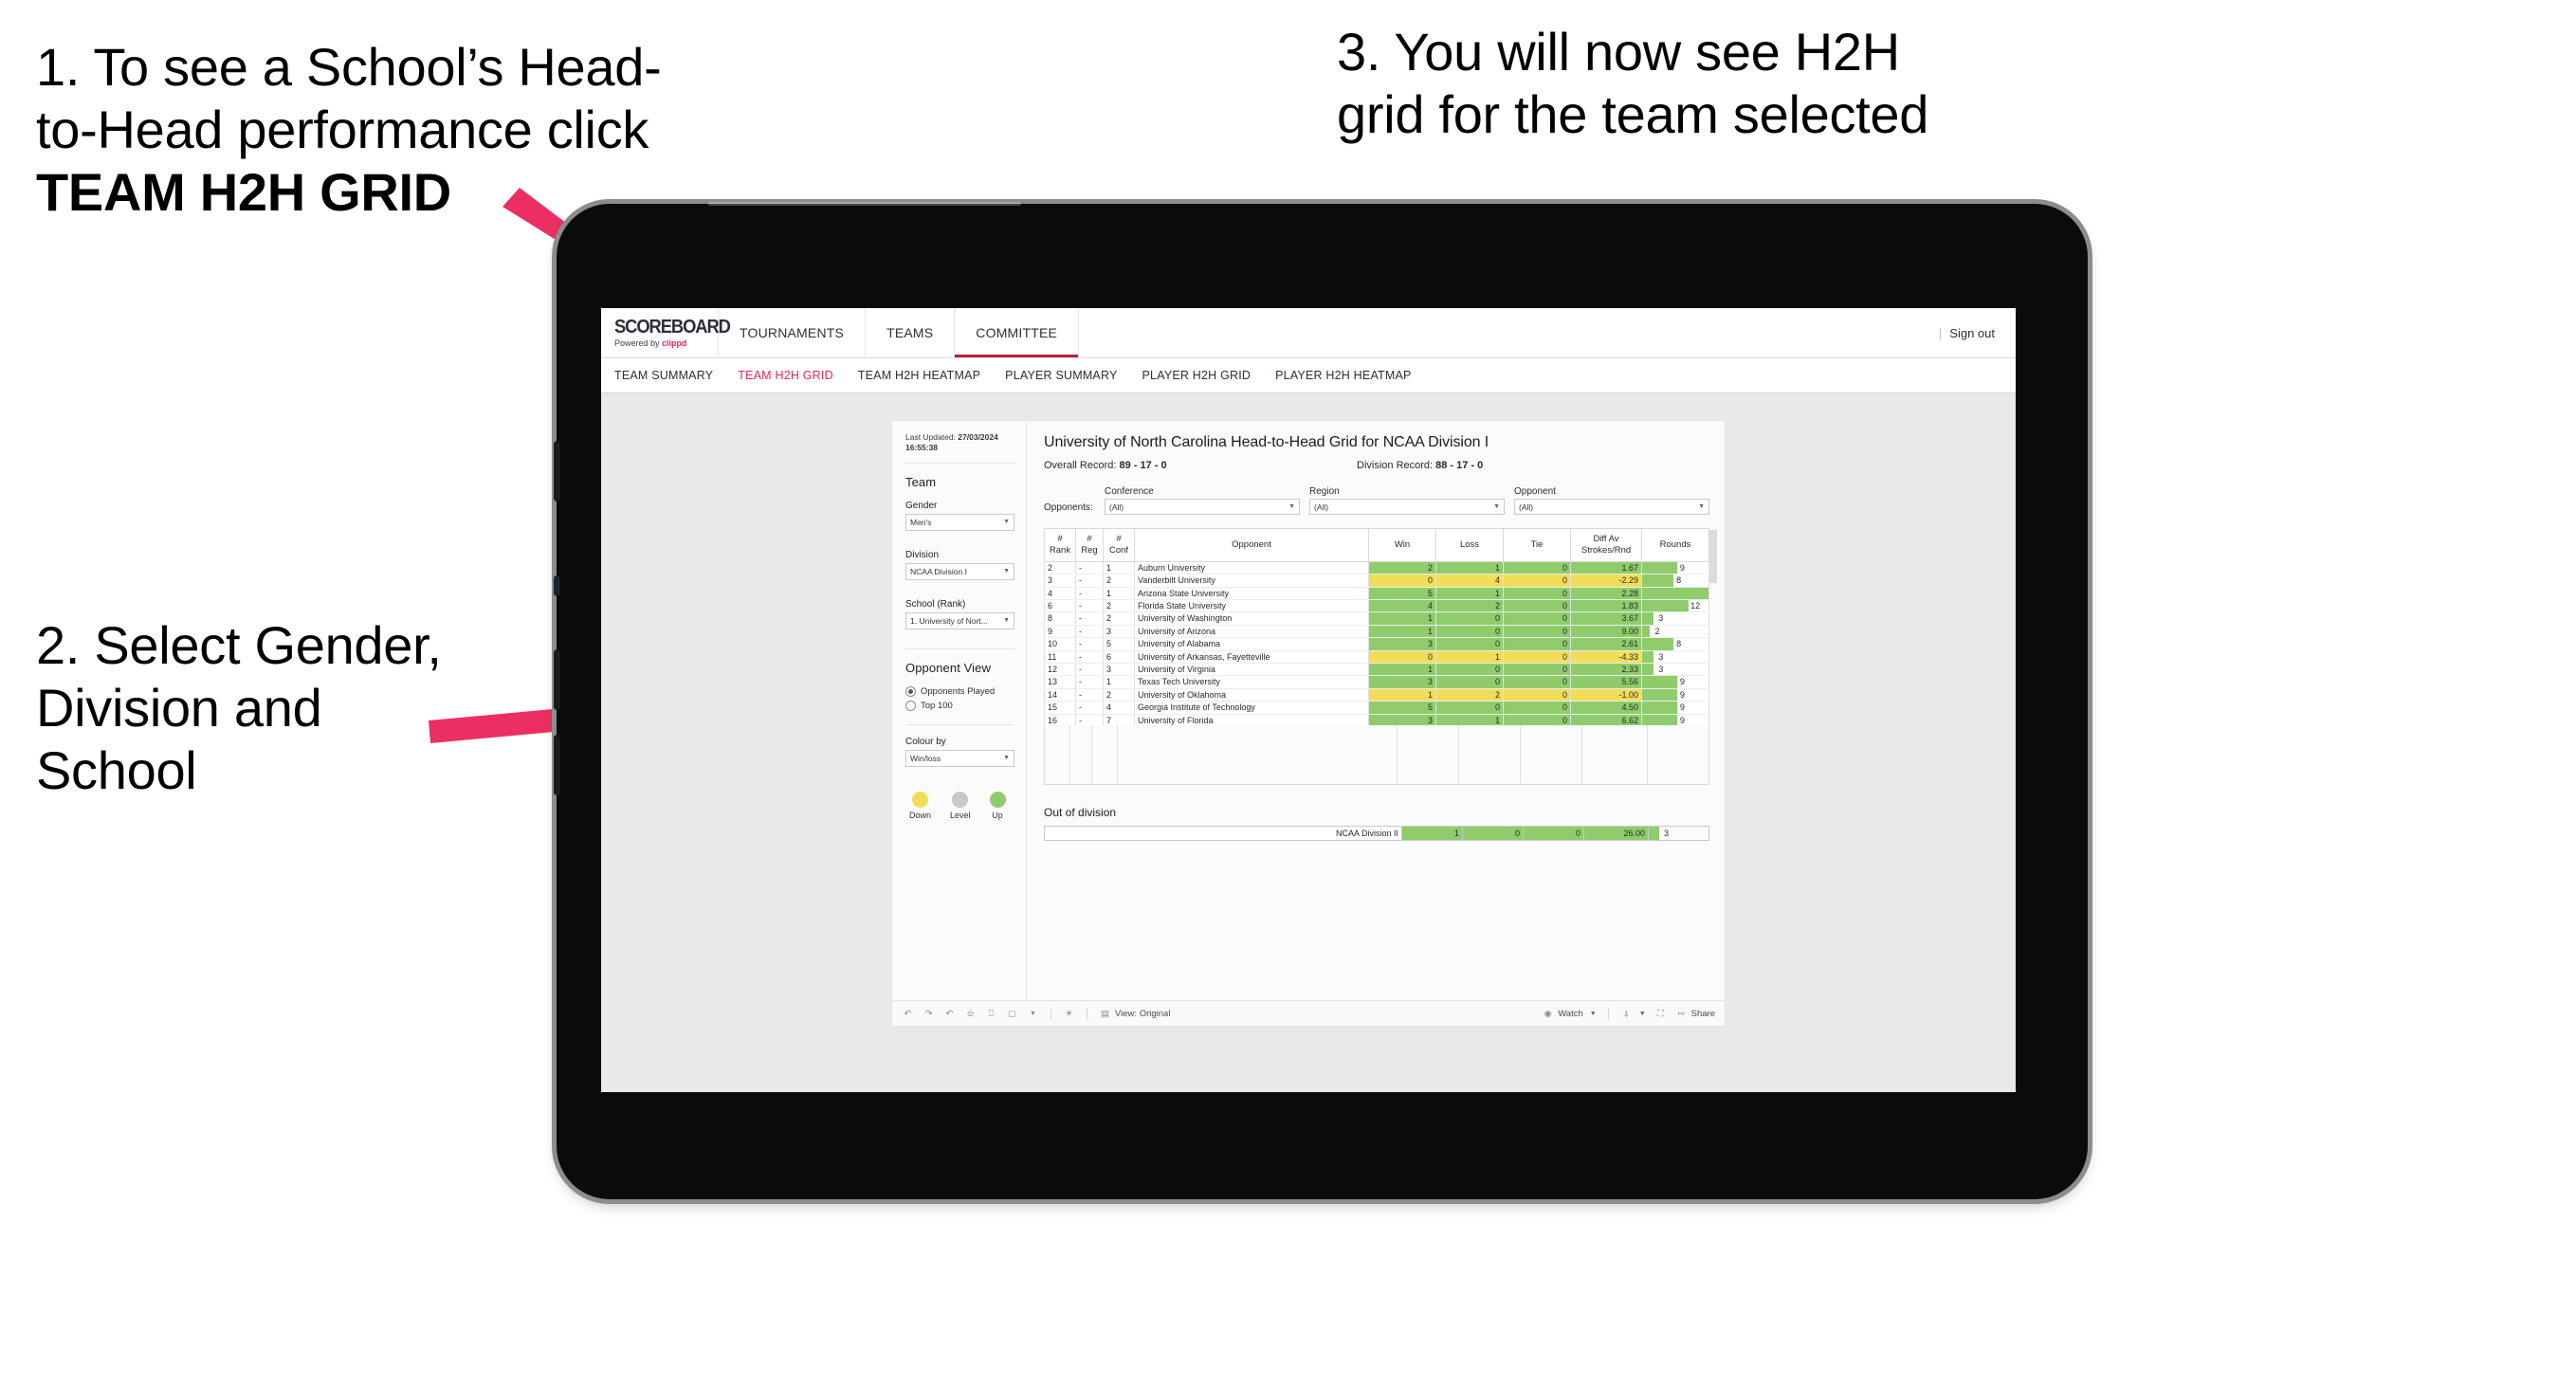 This screenshot has height=1386, width=2576. What do you see at coordinates (1526, 507) in the screenshot?
I see `filter-opponent-value: (All)` at bounding box center [1526, 507].